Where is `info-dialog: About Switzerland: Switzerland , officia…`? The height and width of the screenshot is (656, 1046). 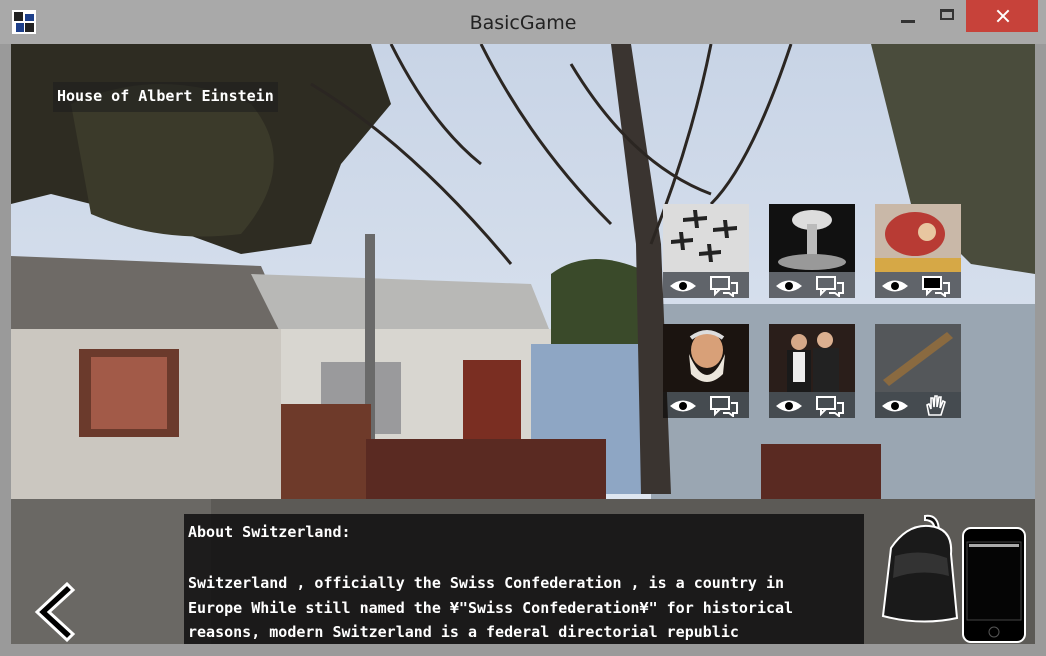
info-dialog: About Switzerland: Switzerland , officia… is located at coordinates (524, 579).